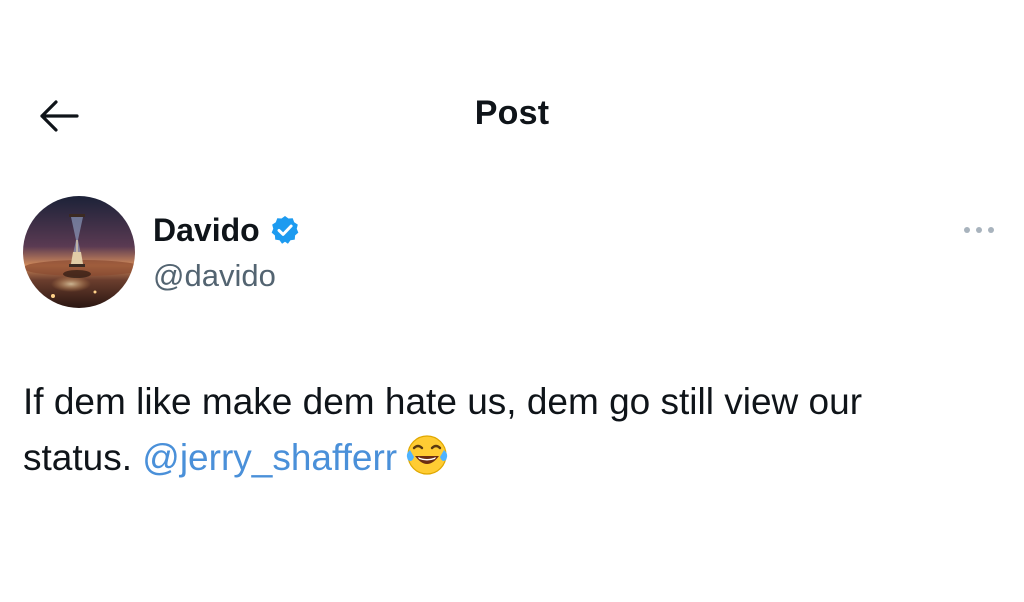  What do you see at coordinates (206, 230) in the screenshot?
I see `author-display-name: Davido` at bounding box center [206, 230].